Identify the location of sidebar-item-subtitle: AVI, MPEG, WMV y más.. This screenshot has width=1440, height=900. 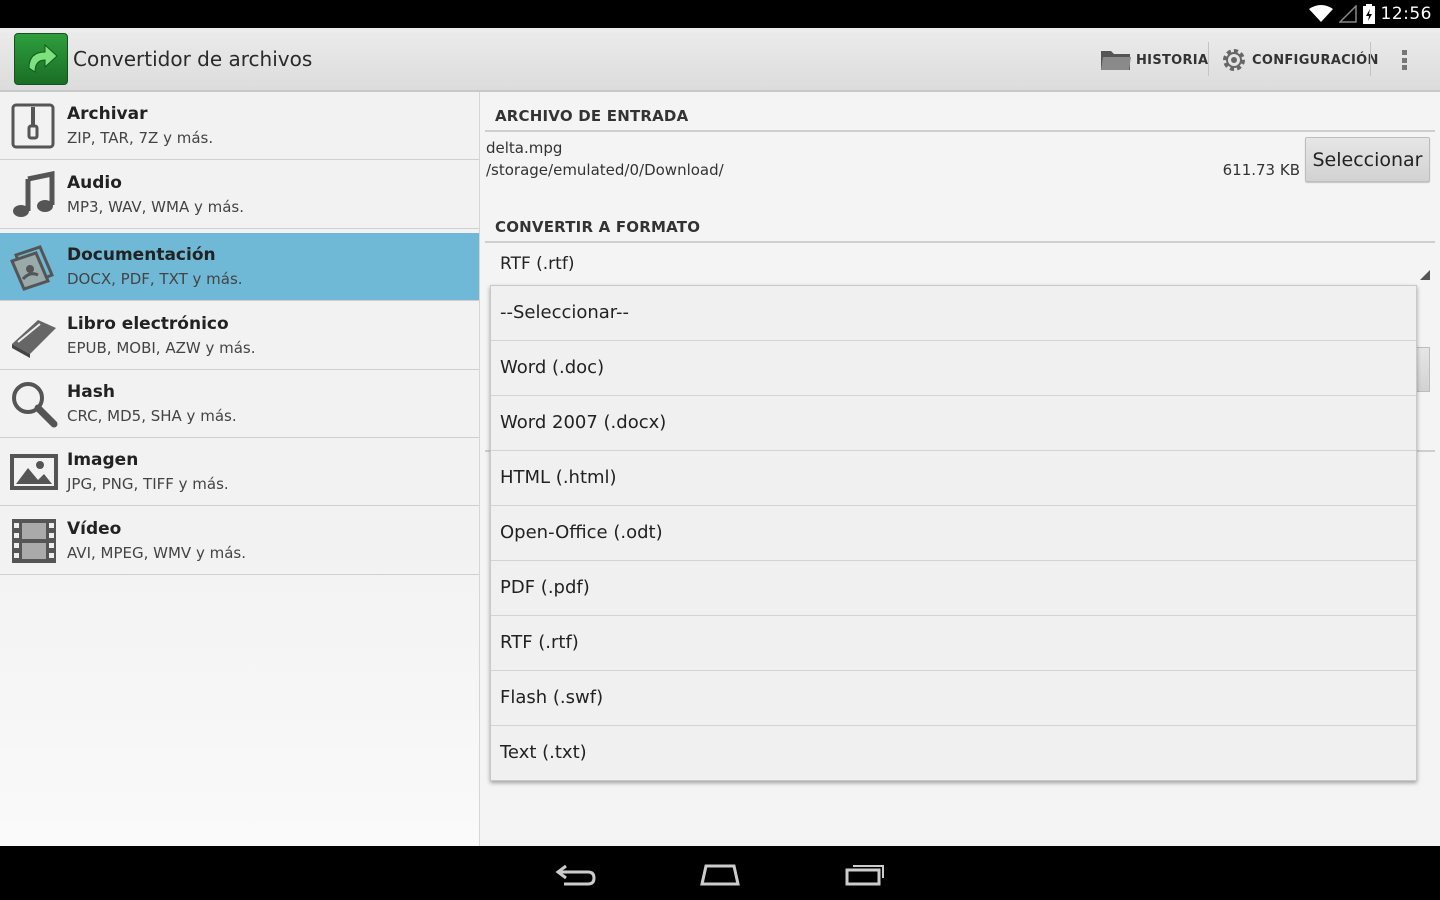
(156, 553).